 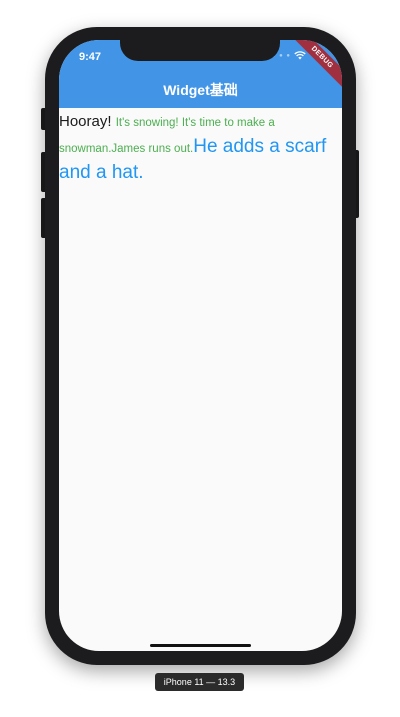 I want to click on home-indicator, so click(x=200, y=645).